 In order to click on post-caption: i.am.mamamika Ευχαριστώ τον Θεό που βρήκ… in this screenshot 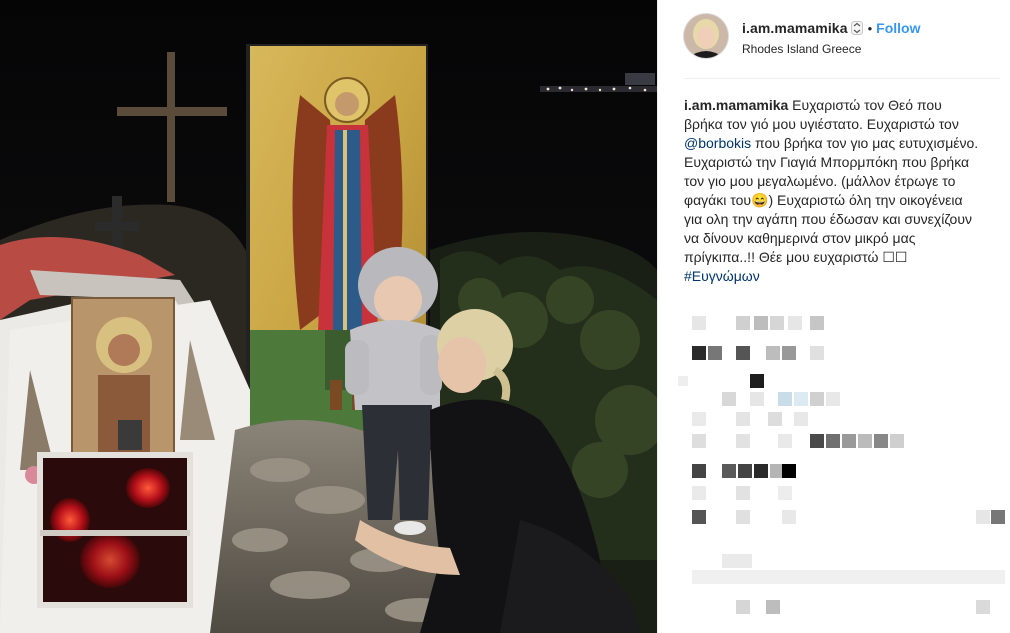, I will do `click(834, 191)`.